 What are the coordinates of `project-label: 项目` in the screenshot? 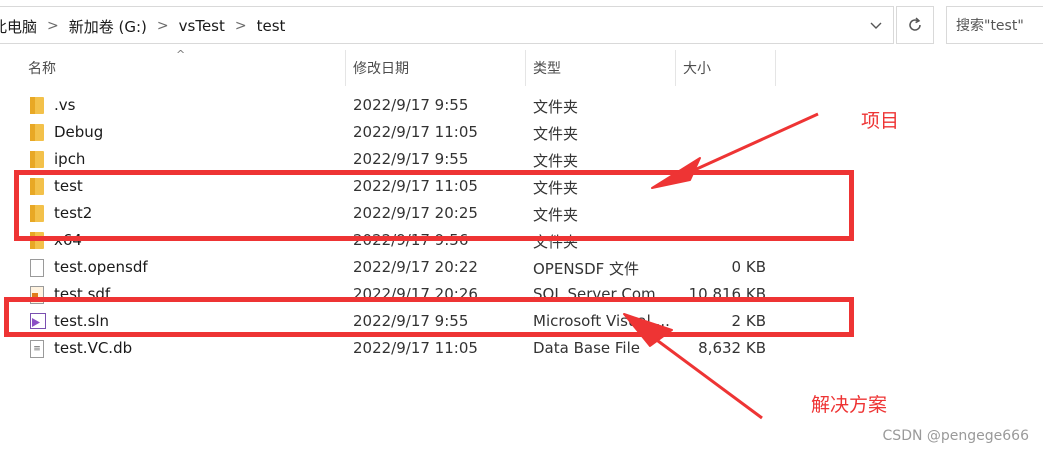 It's located at (880, 121).